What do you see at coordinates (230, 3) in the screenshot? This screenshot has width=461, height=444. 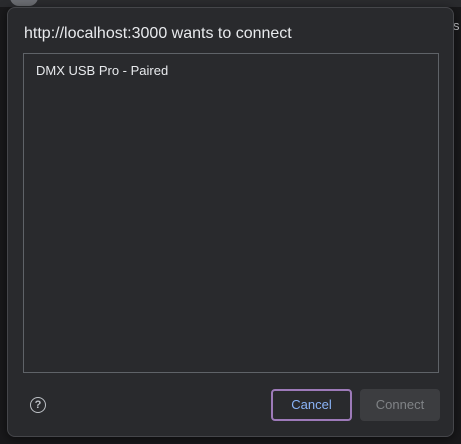 I see `browser-toolbar` at bounding box center [230, 3].